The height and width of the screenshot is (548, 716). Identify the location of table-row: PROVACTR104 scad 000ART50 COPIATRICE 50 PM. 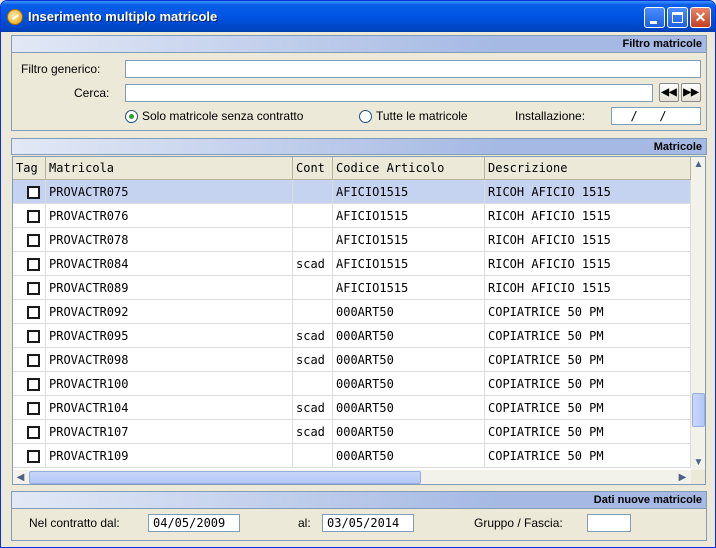
(352, 408).